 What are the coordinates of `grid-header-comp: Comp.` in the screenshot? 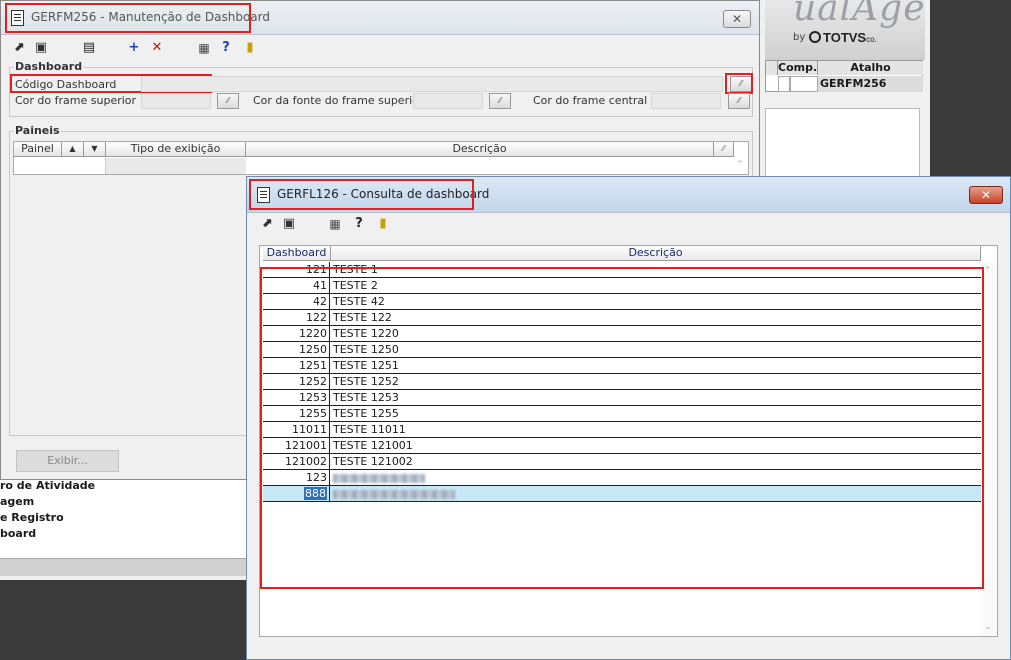 It's located at (798, 68).